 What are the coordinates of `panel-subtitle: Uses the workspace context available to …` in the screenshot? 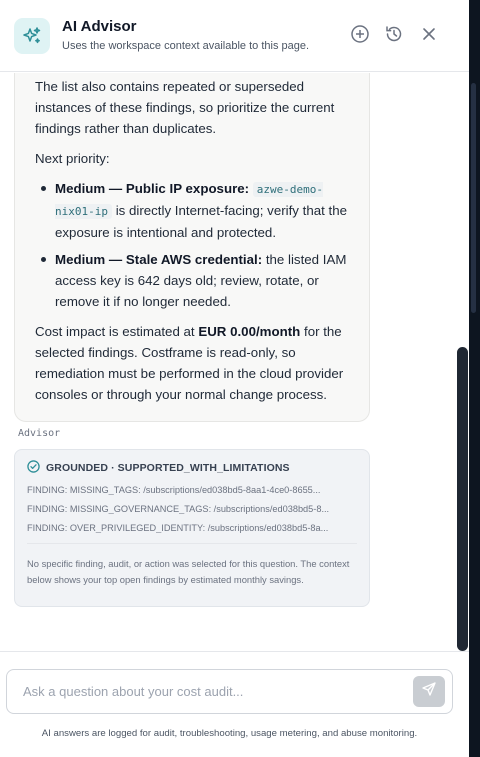 It's located at (186, 46).